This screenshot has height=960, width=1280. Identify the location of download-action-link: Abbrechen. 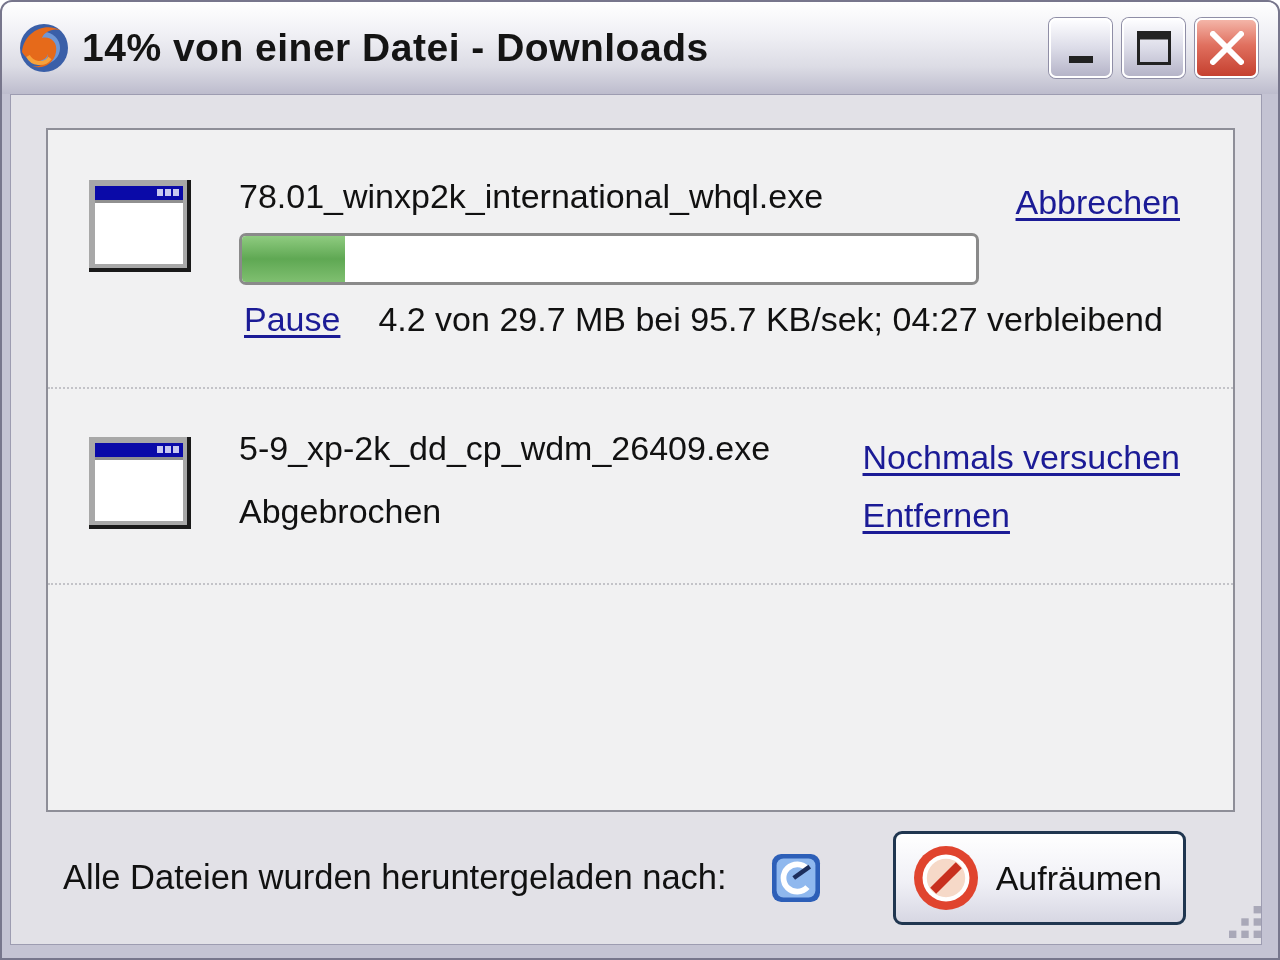
(1097, 202).